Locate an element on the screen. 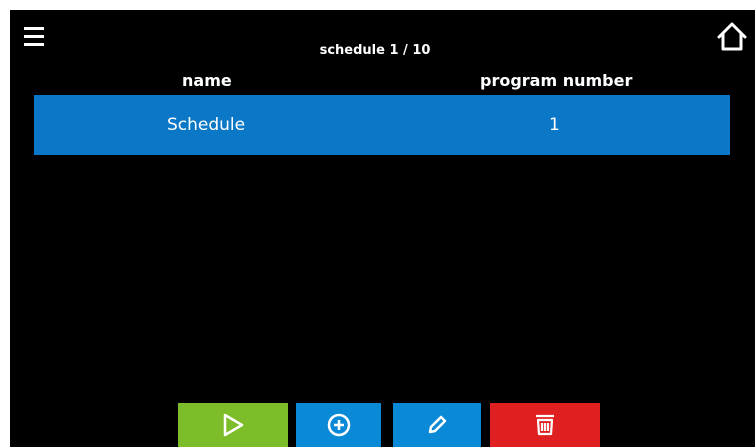 This screenshot has width=755, height=447. delete-button is located at coordinates (545, 425).